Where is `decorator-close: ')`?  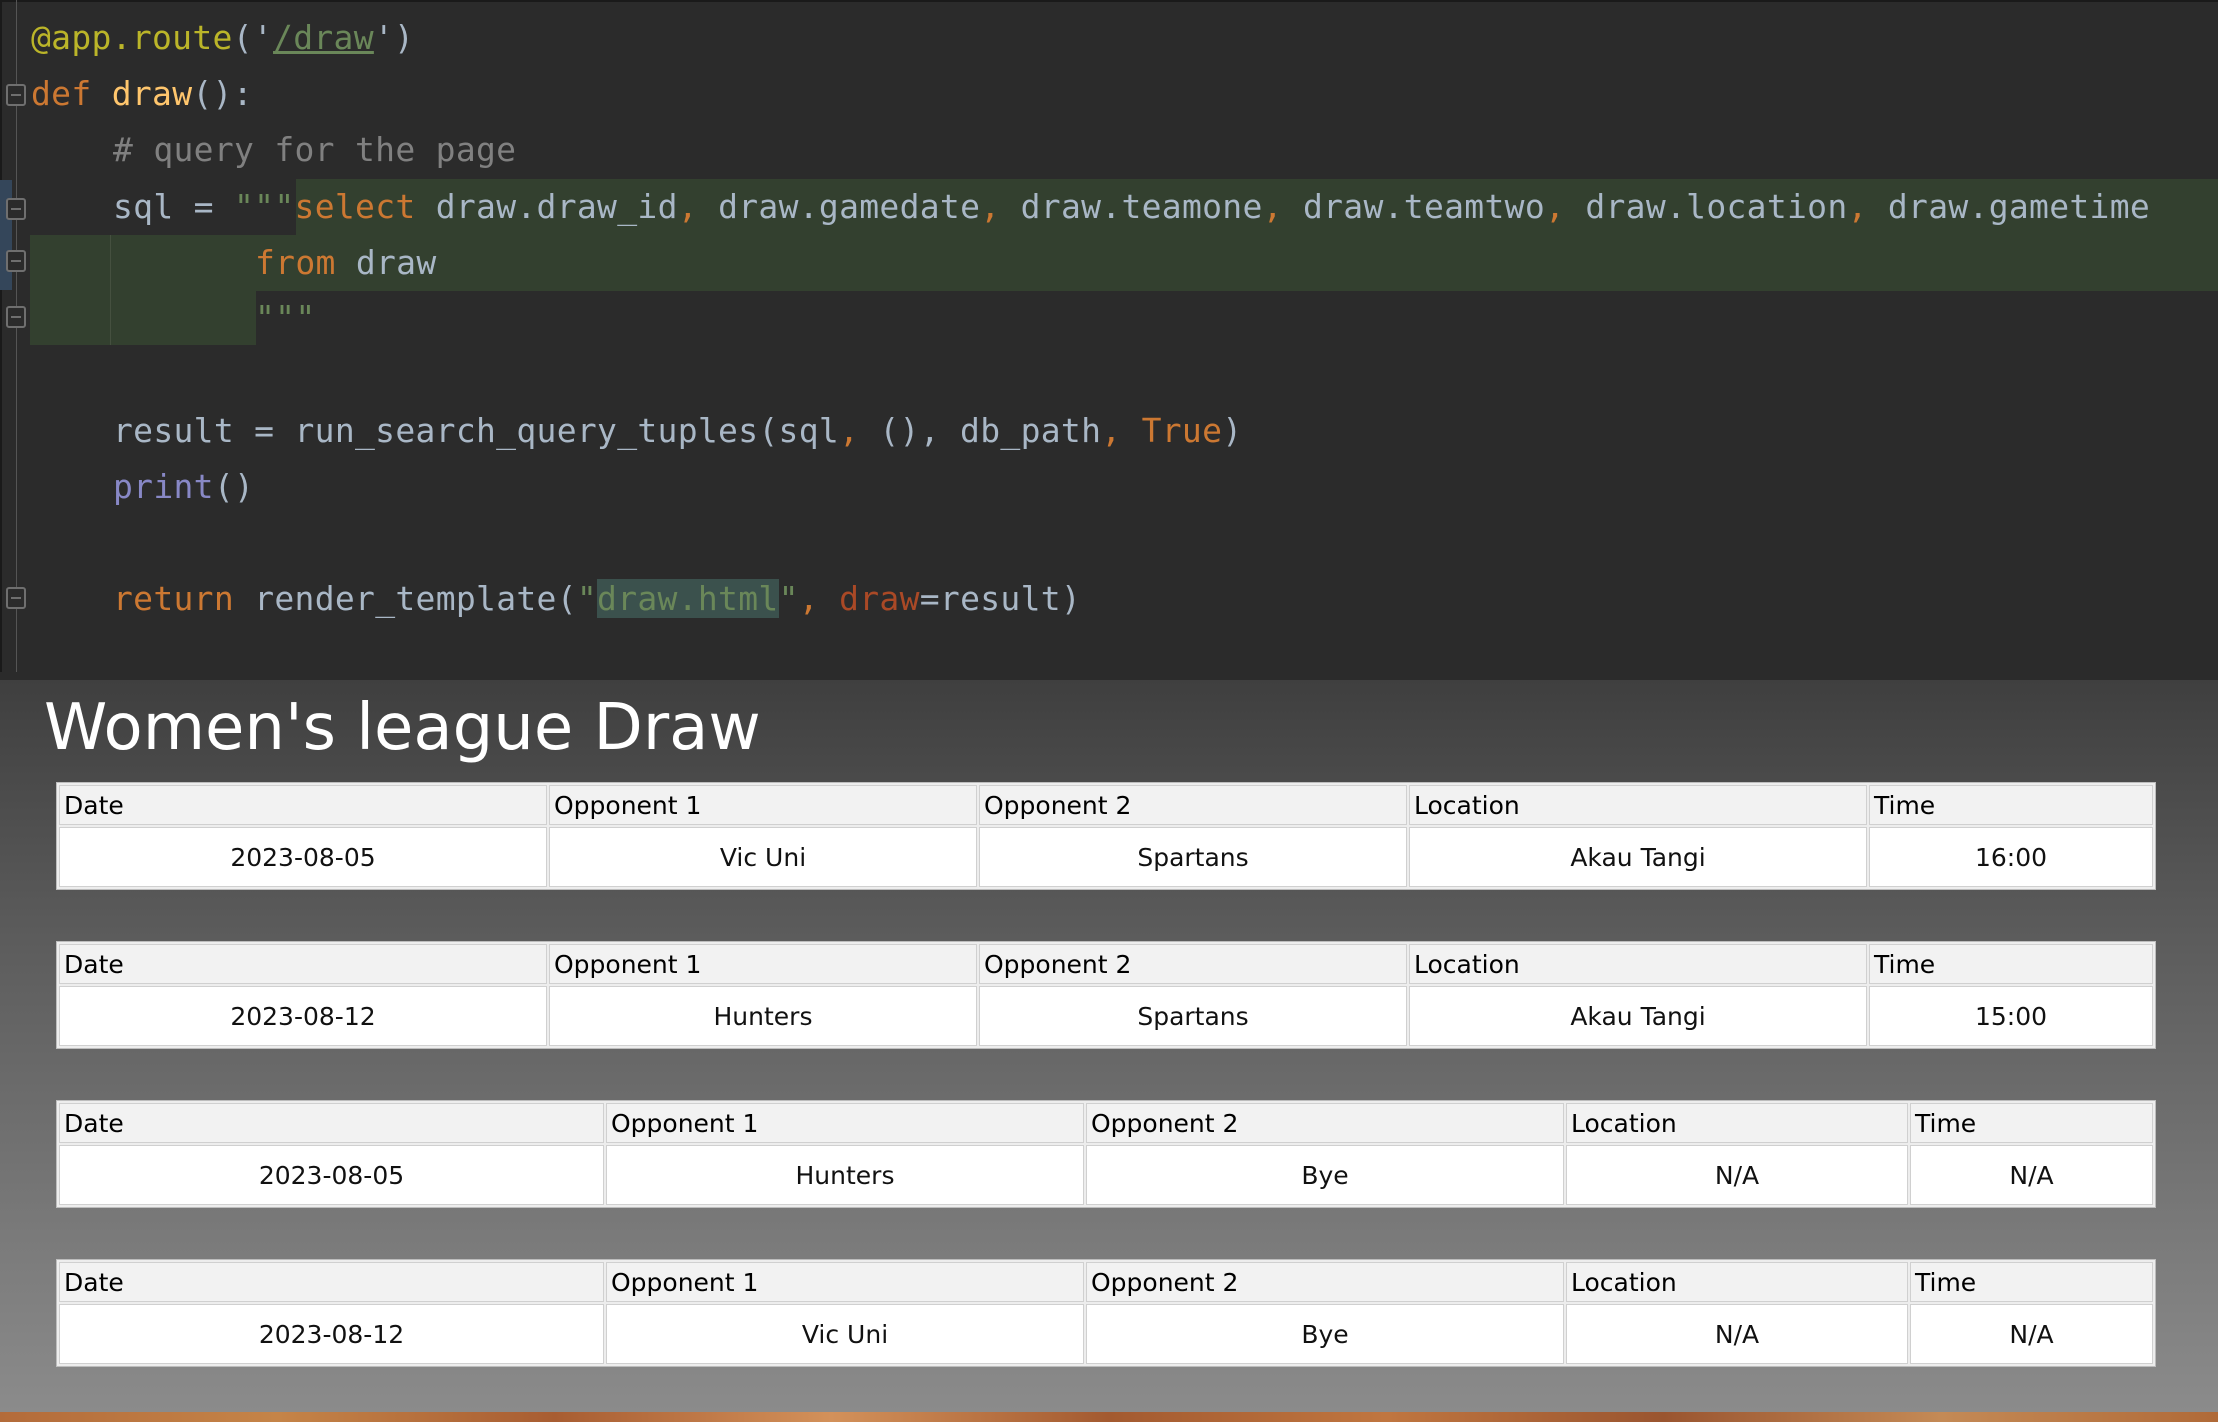 decorator-close: ') is located at coordinates (394, 37).